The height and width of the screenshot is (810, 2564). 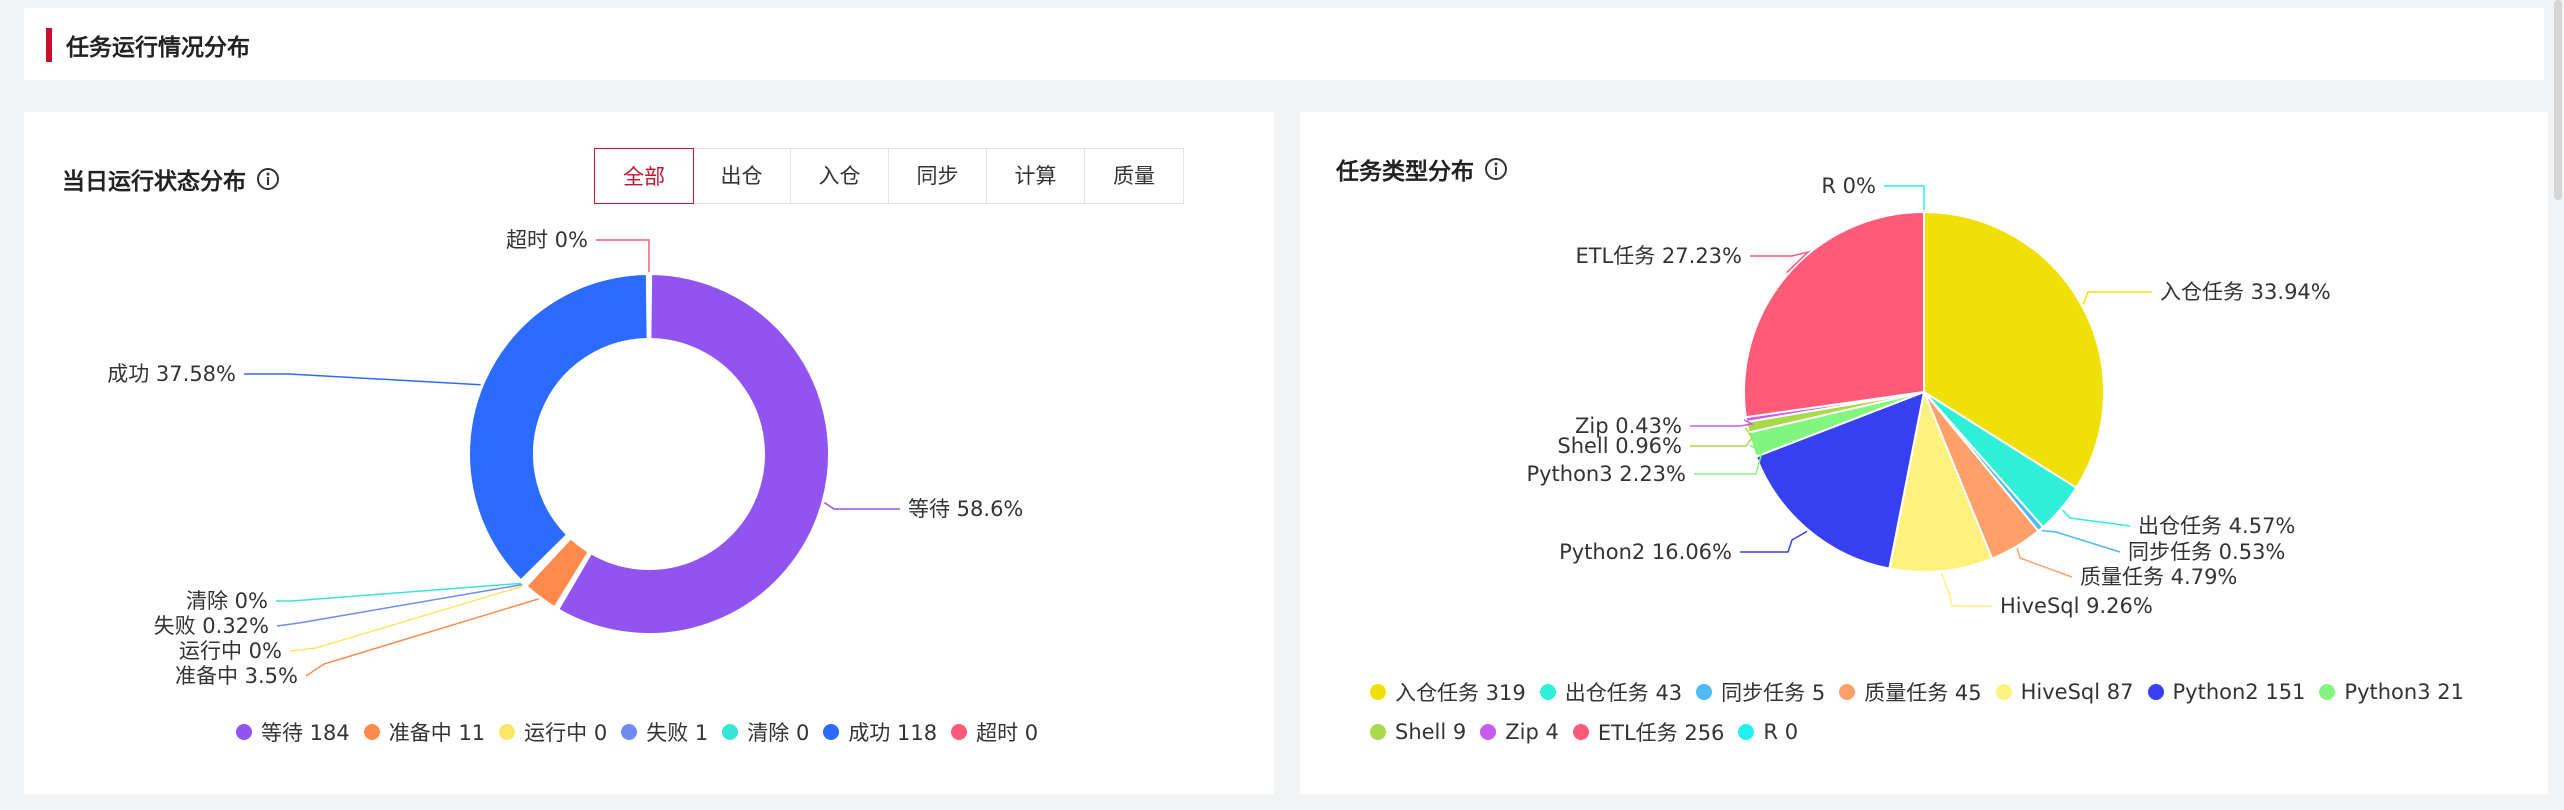 I want to click on legend-item: 运行中 0, so click(x=553, y=732).